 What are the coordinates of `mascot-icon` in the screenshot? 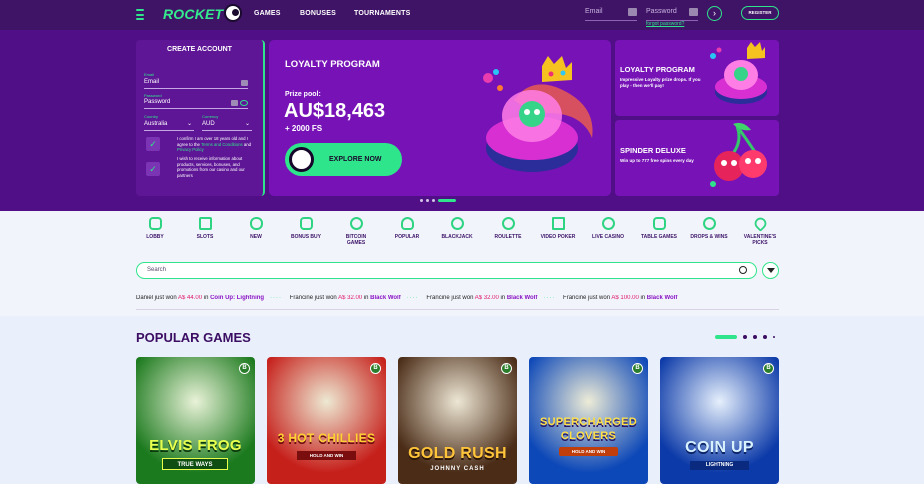 It's located at (301, 159).